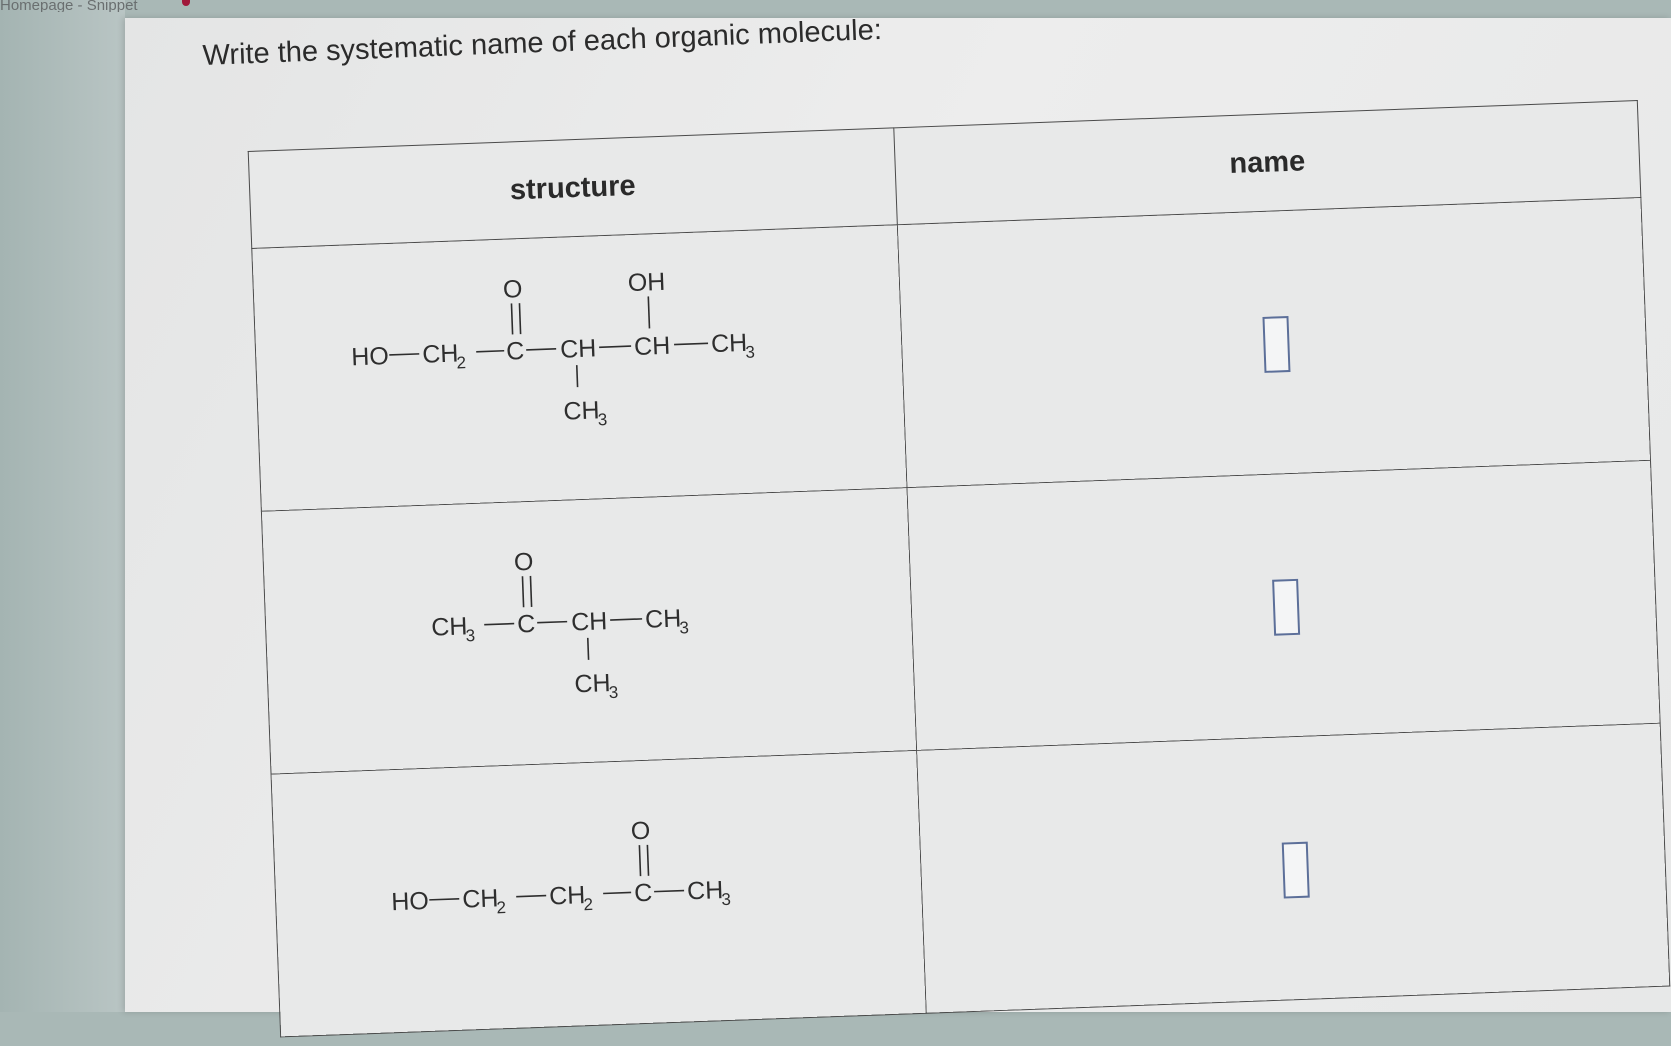 The image size is (1671, 1046). I want to click on atom-oh: OH, so click(646, 282).